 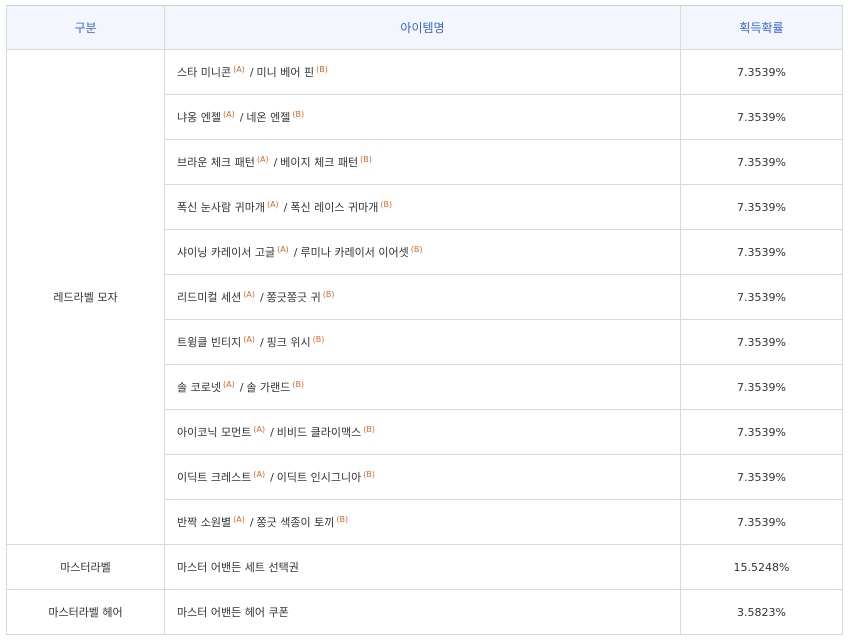 What do you see at coordinates (233, 612) in the screenshot?
I see `item-name-a: 마스터 어밴든 헤어 쿠폰` at bounding box center [233, 612].